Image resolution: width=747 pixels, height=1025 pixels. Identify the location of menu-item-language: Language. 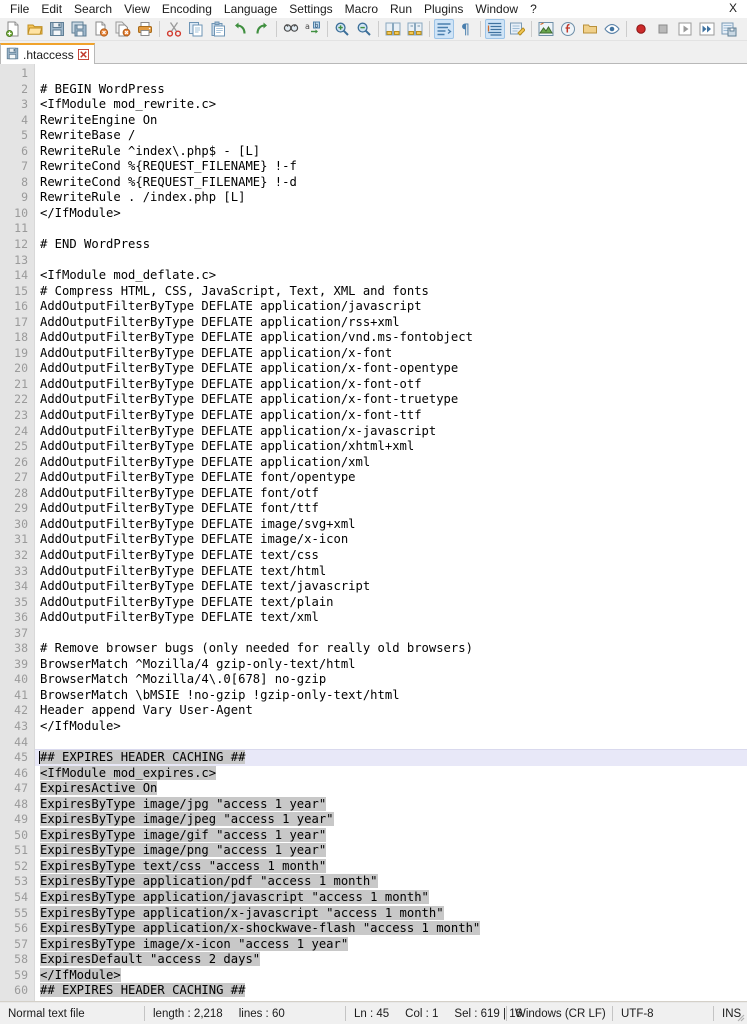
(250, 9).